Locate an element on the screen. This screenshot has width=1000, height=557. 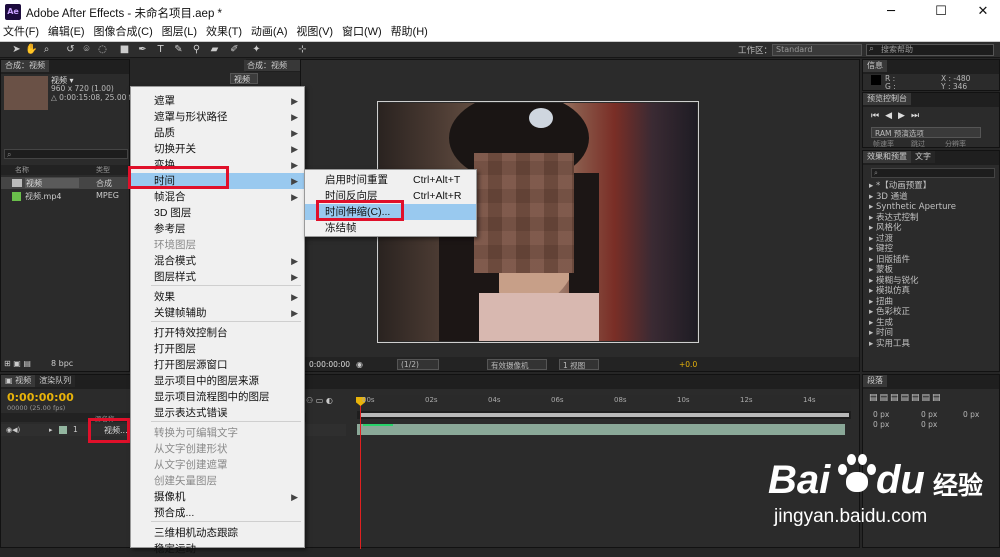
tab-paragraph: 段落 is located at coordinates (875, 381).